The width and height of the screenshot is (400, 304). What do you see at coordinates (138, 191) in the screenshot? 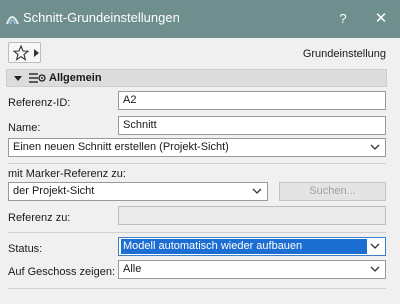
I see `marker-reference-dropdown: der Projekt-Sicht` at bounding box center [138, 191].